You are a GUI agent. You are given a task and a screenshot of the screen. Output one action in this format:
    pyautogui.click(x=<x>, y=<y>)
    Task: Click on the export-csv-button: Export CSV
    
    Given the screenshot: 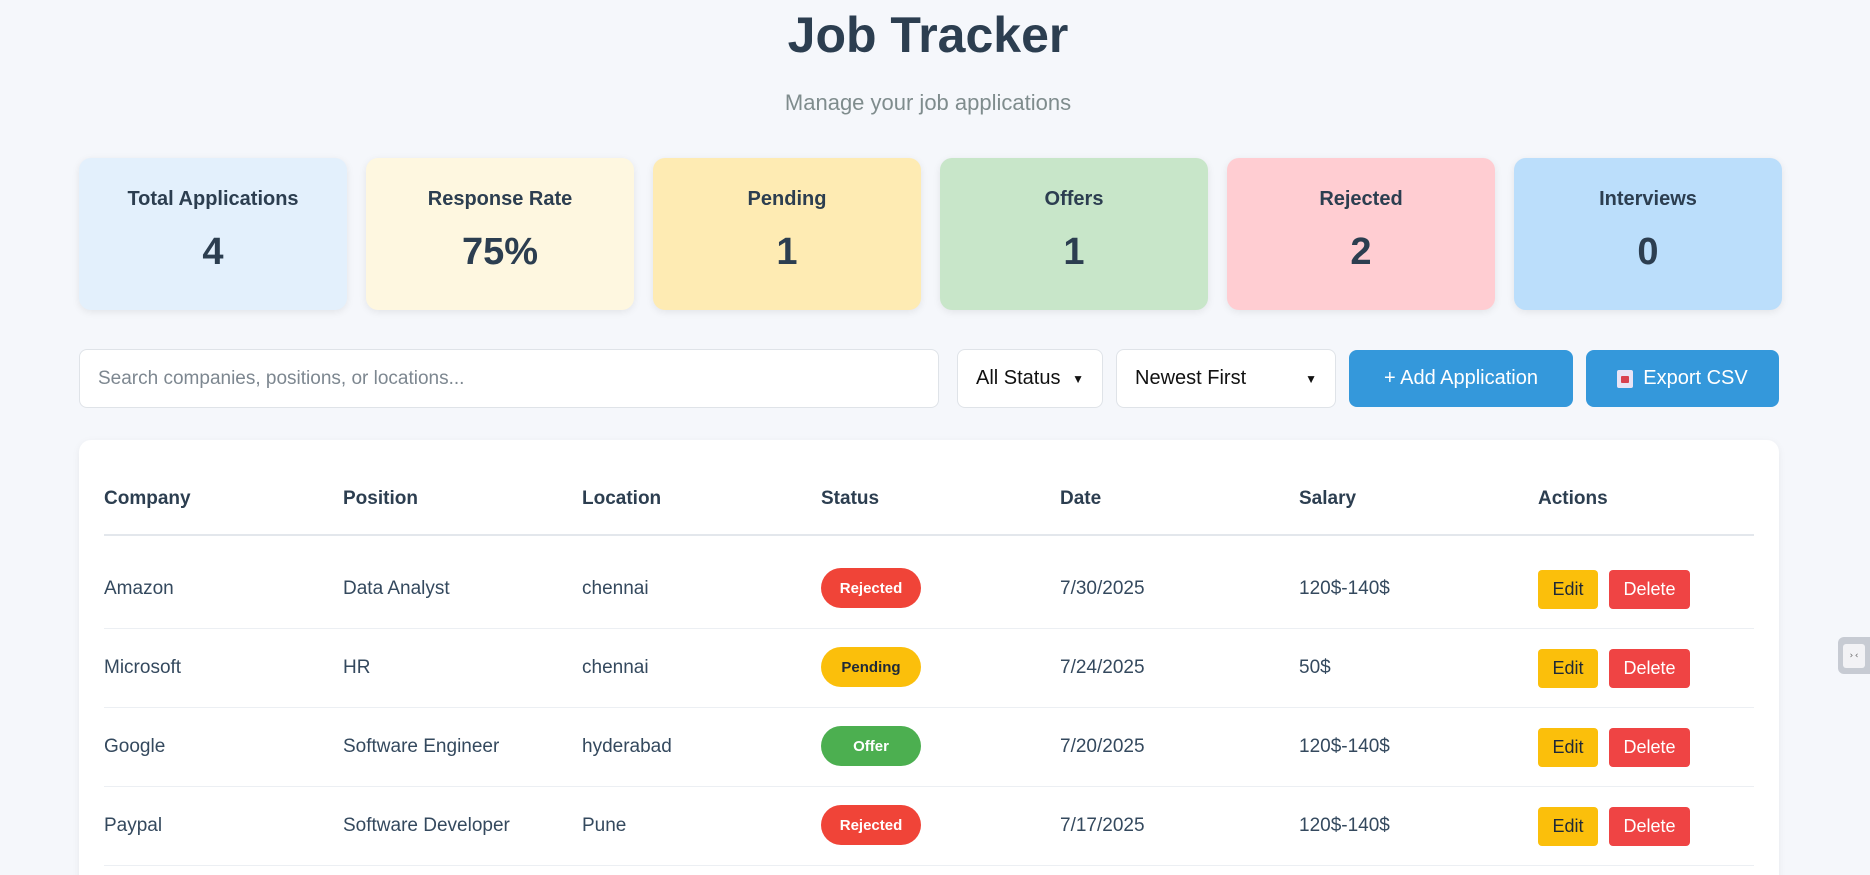 What is the action you would take?
    pyautogui.click(x=1682, y=378)
    